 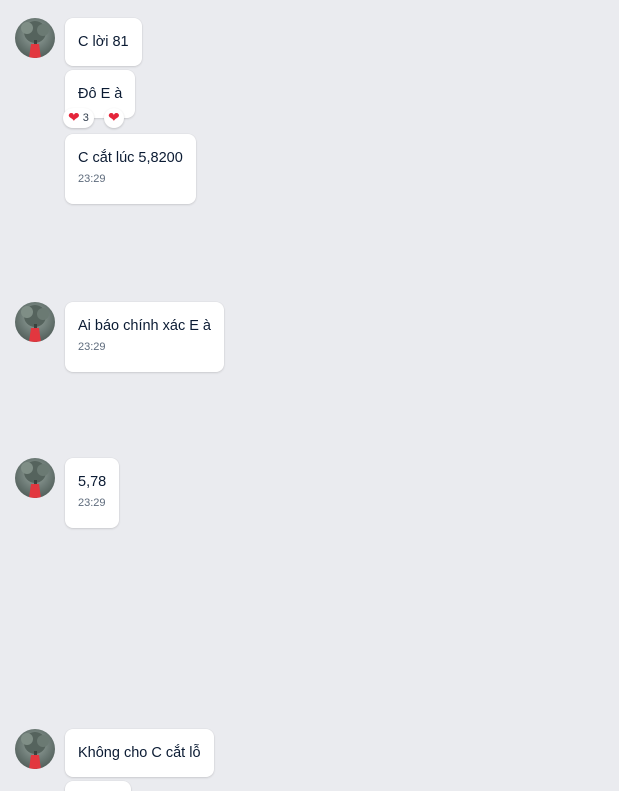 What do you see at coordinates (144, 326) in the screenshot?
I see `message-text: Ai báo chính xác E à` at bounding box center [144, 326].